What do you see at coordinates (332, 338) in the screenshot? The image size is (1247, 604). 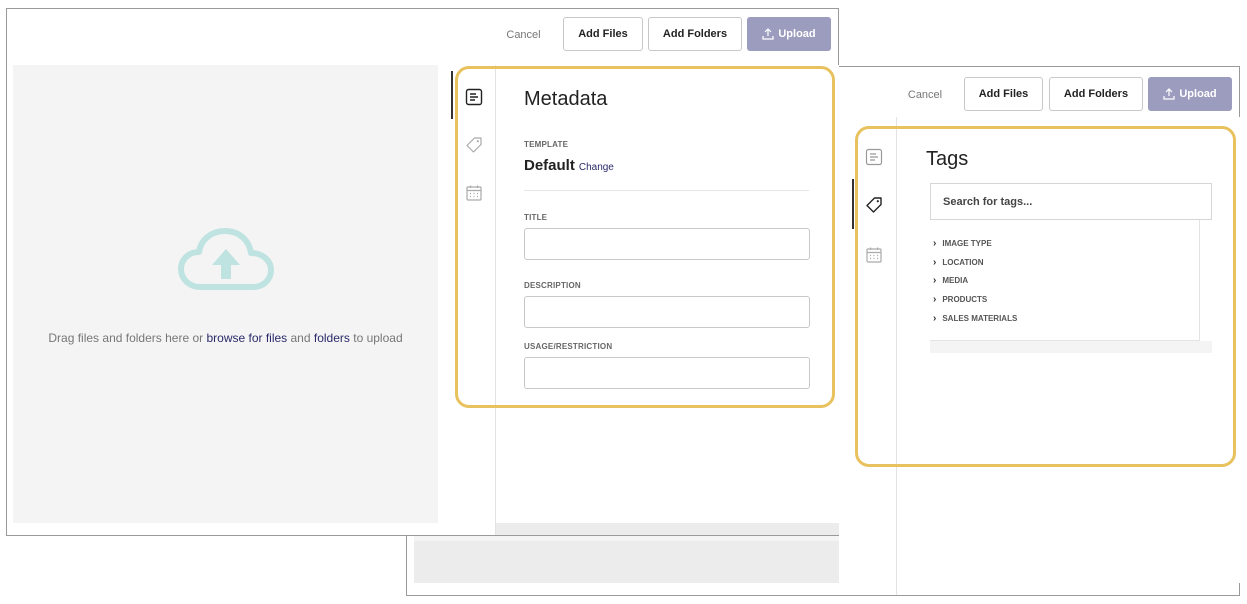 I see `browse-folders-link: folders` at bounding box center [332, 338].